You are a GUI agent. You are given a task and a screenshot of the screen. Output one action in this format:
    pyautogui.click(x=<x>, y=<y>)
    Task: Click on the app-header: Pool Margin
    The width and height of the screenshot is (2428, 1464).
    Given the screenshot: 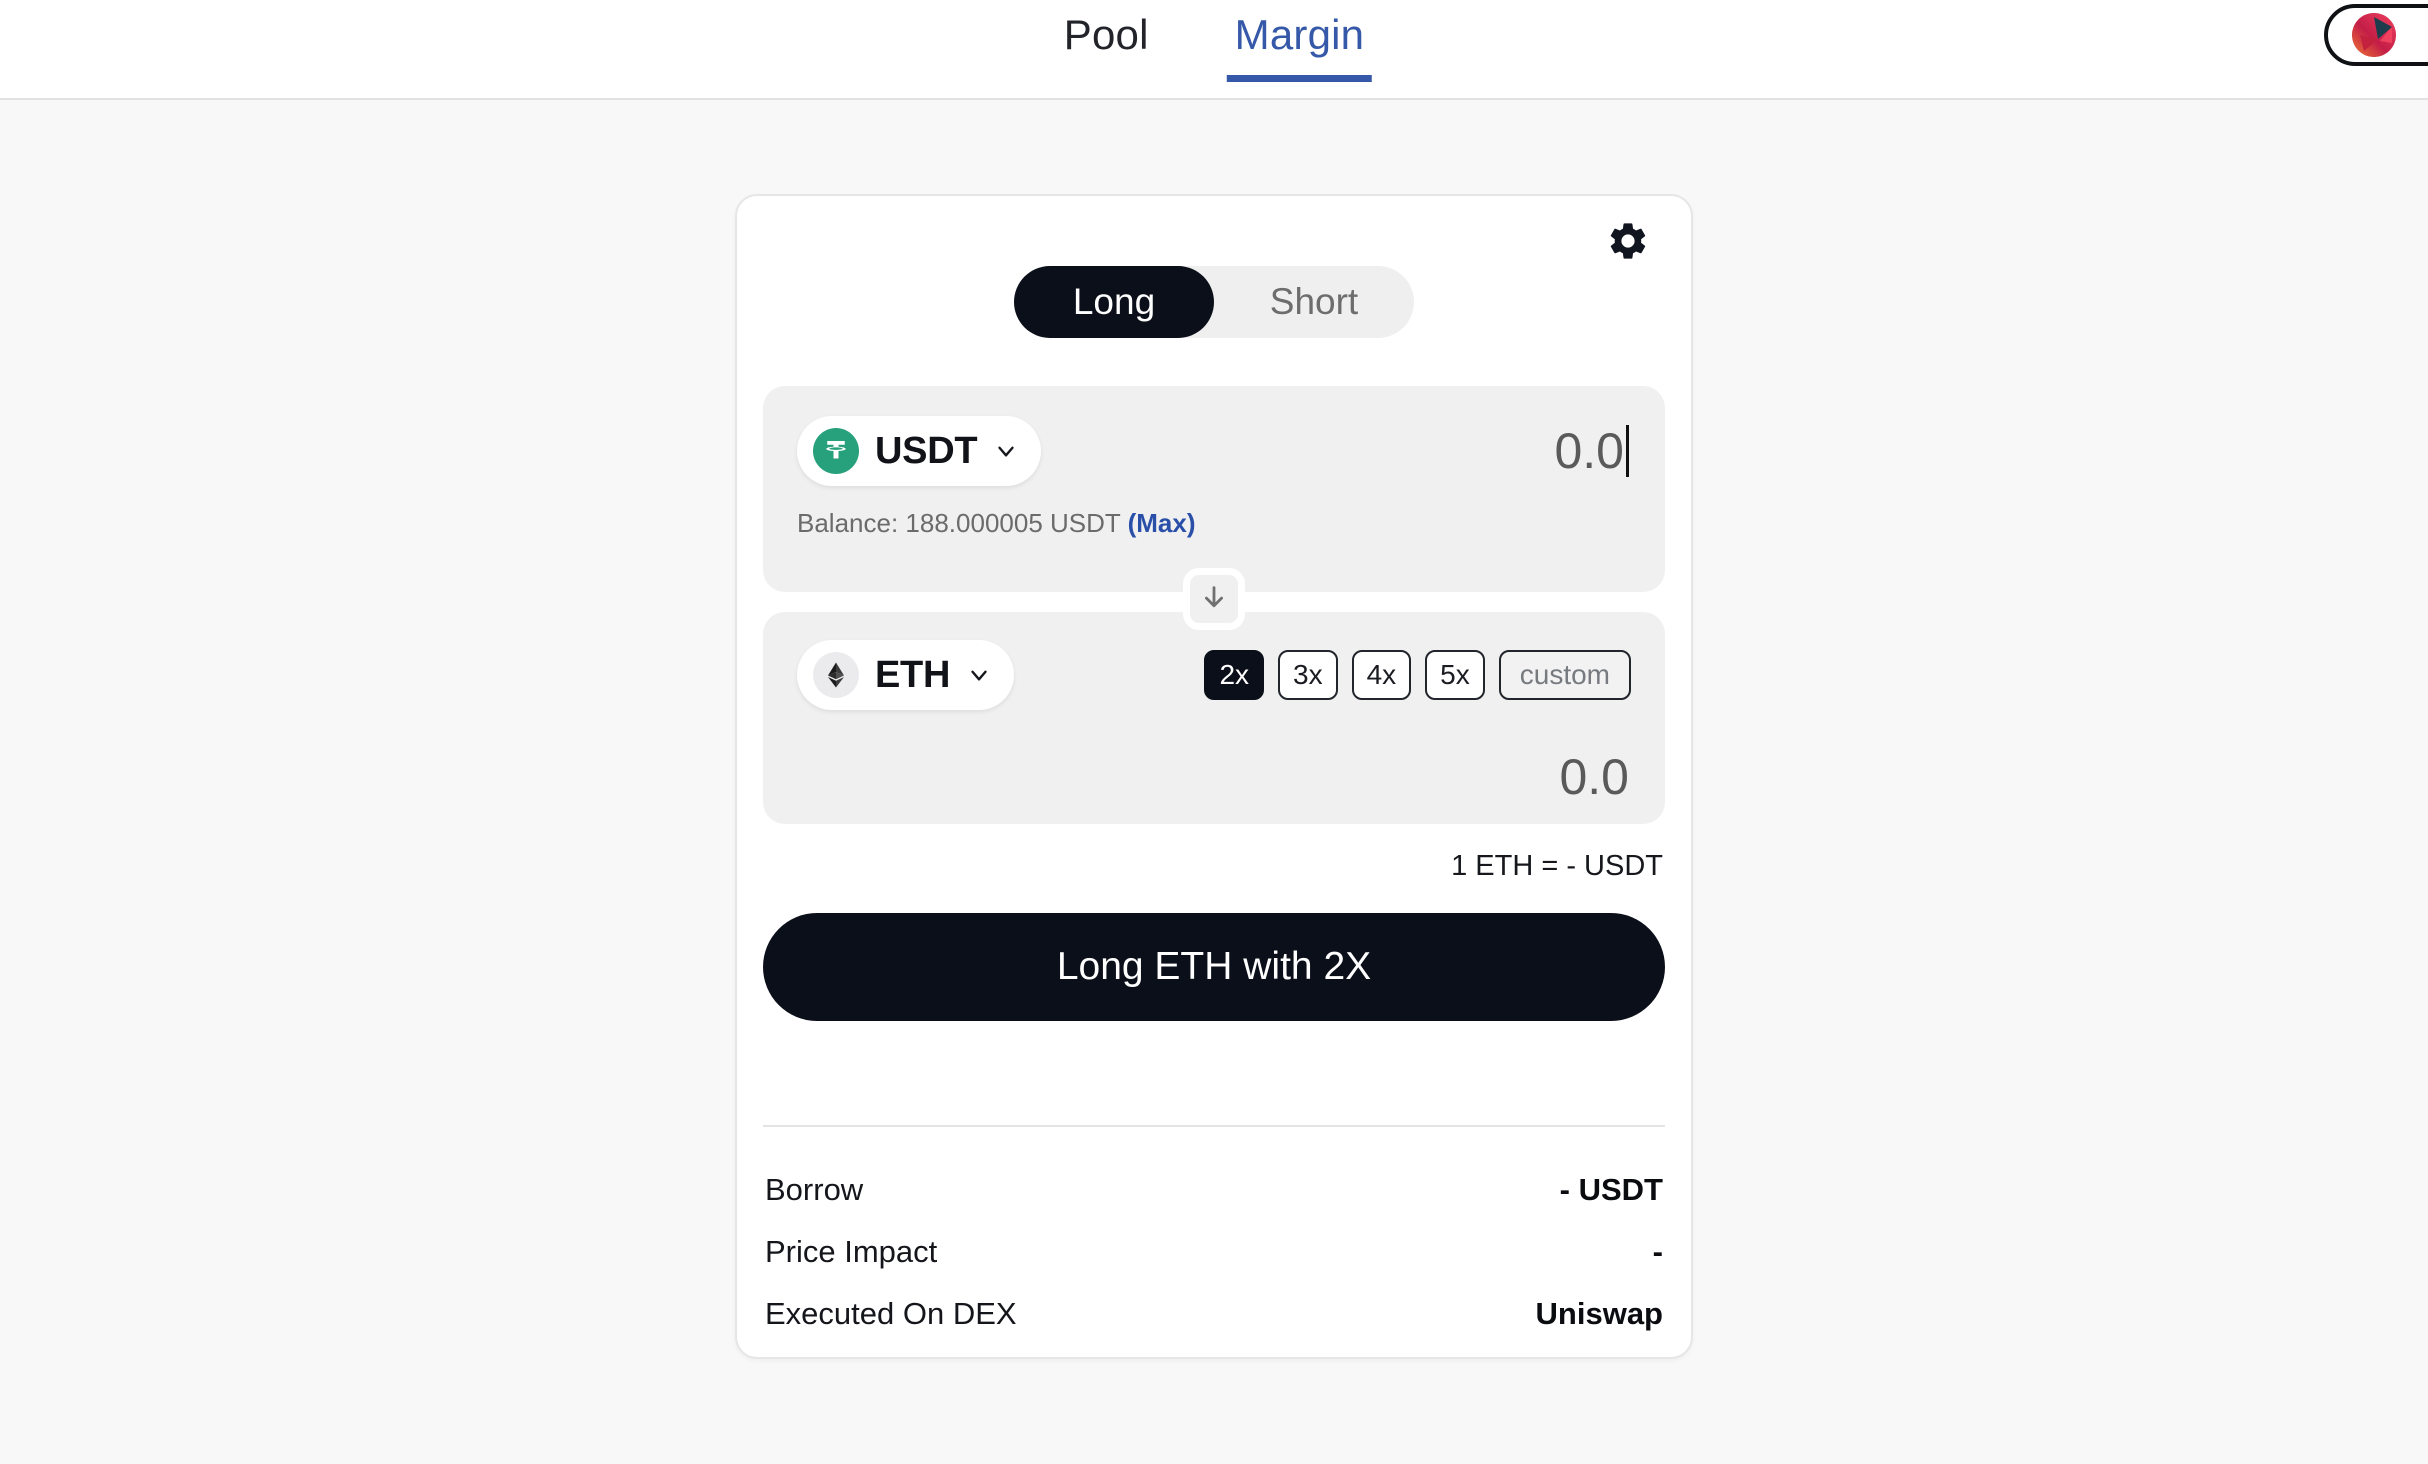 What is the action you would take?
    pyautogui.click(x=1214, y=50)
    